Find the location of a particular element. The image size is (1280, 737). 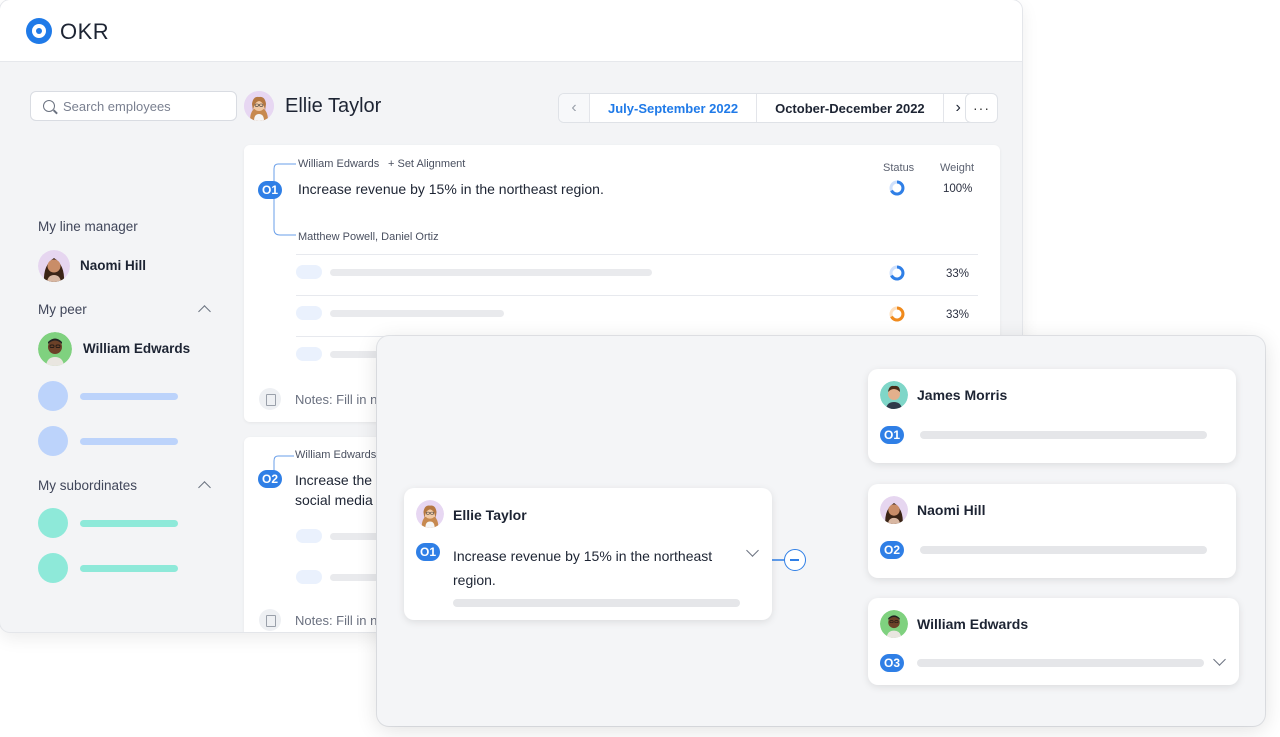

alignment-connector is located at coordinates (284, 199).